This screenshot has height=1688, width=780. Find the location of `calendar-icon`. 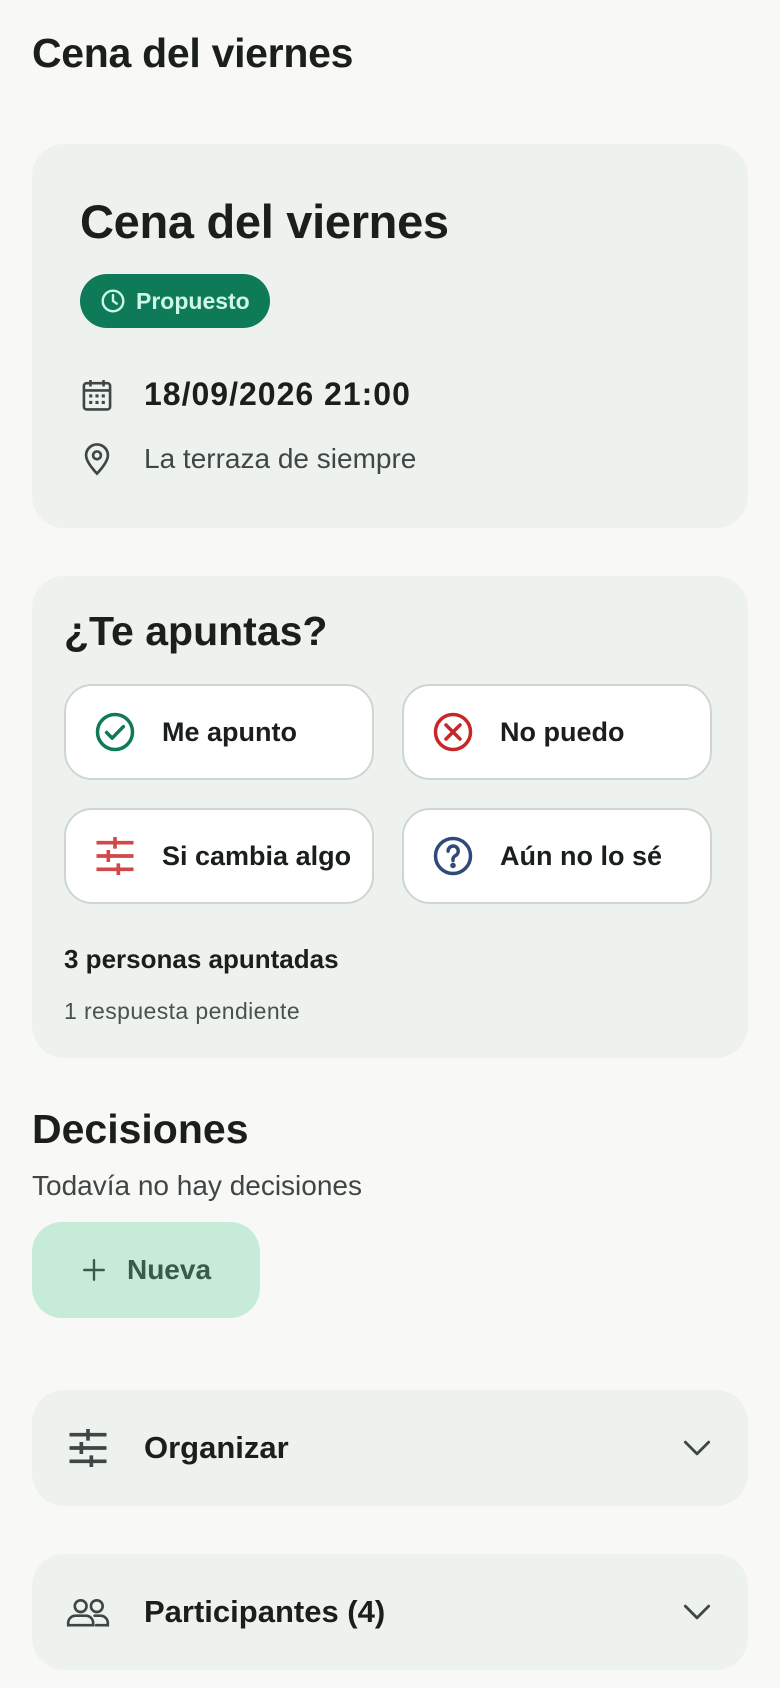

calendar-icon is located at coordinates (97, 395).